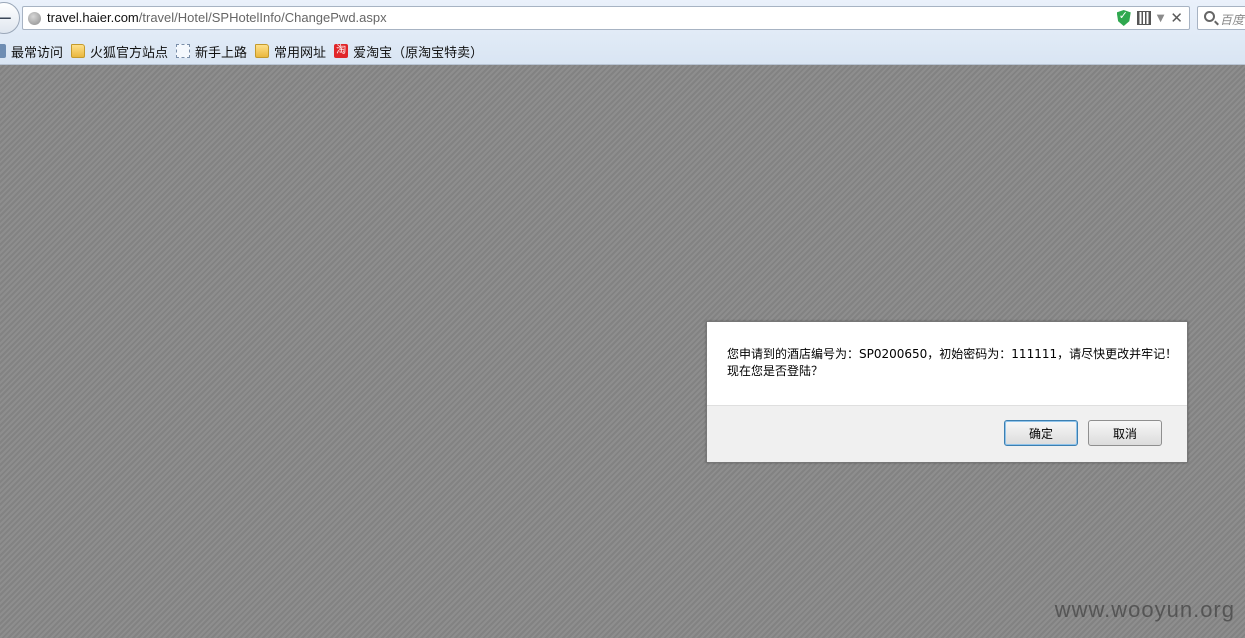 This screenshot has width=1245, height=638. I want to click on bookmark-firefox-official: 火狐官方站点, so click(119, 51).